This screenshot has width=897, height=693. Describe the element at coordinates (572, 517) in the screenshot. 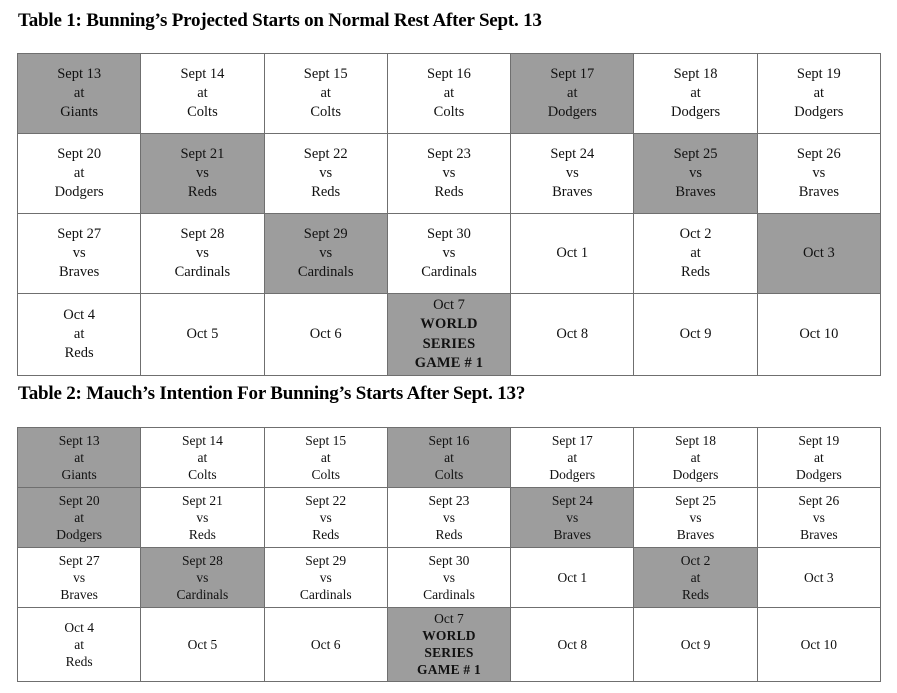

I see `schedule-cell: Sept 24 vs Braves` at that location.